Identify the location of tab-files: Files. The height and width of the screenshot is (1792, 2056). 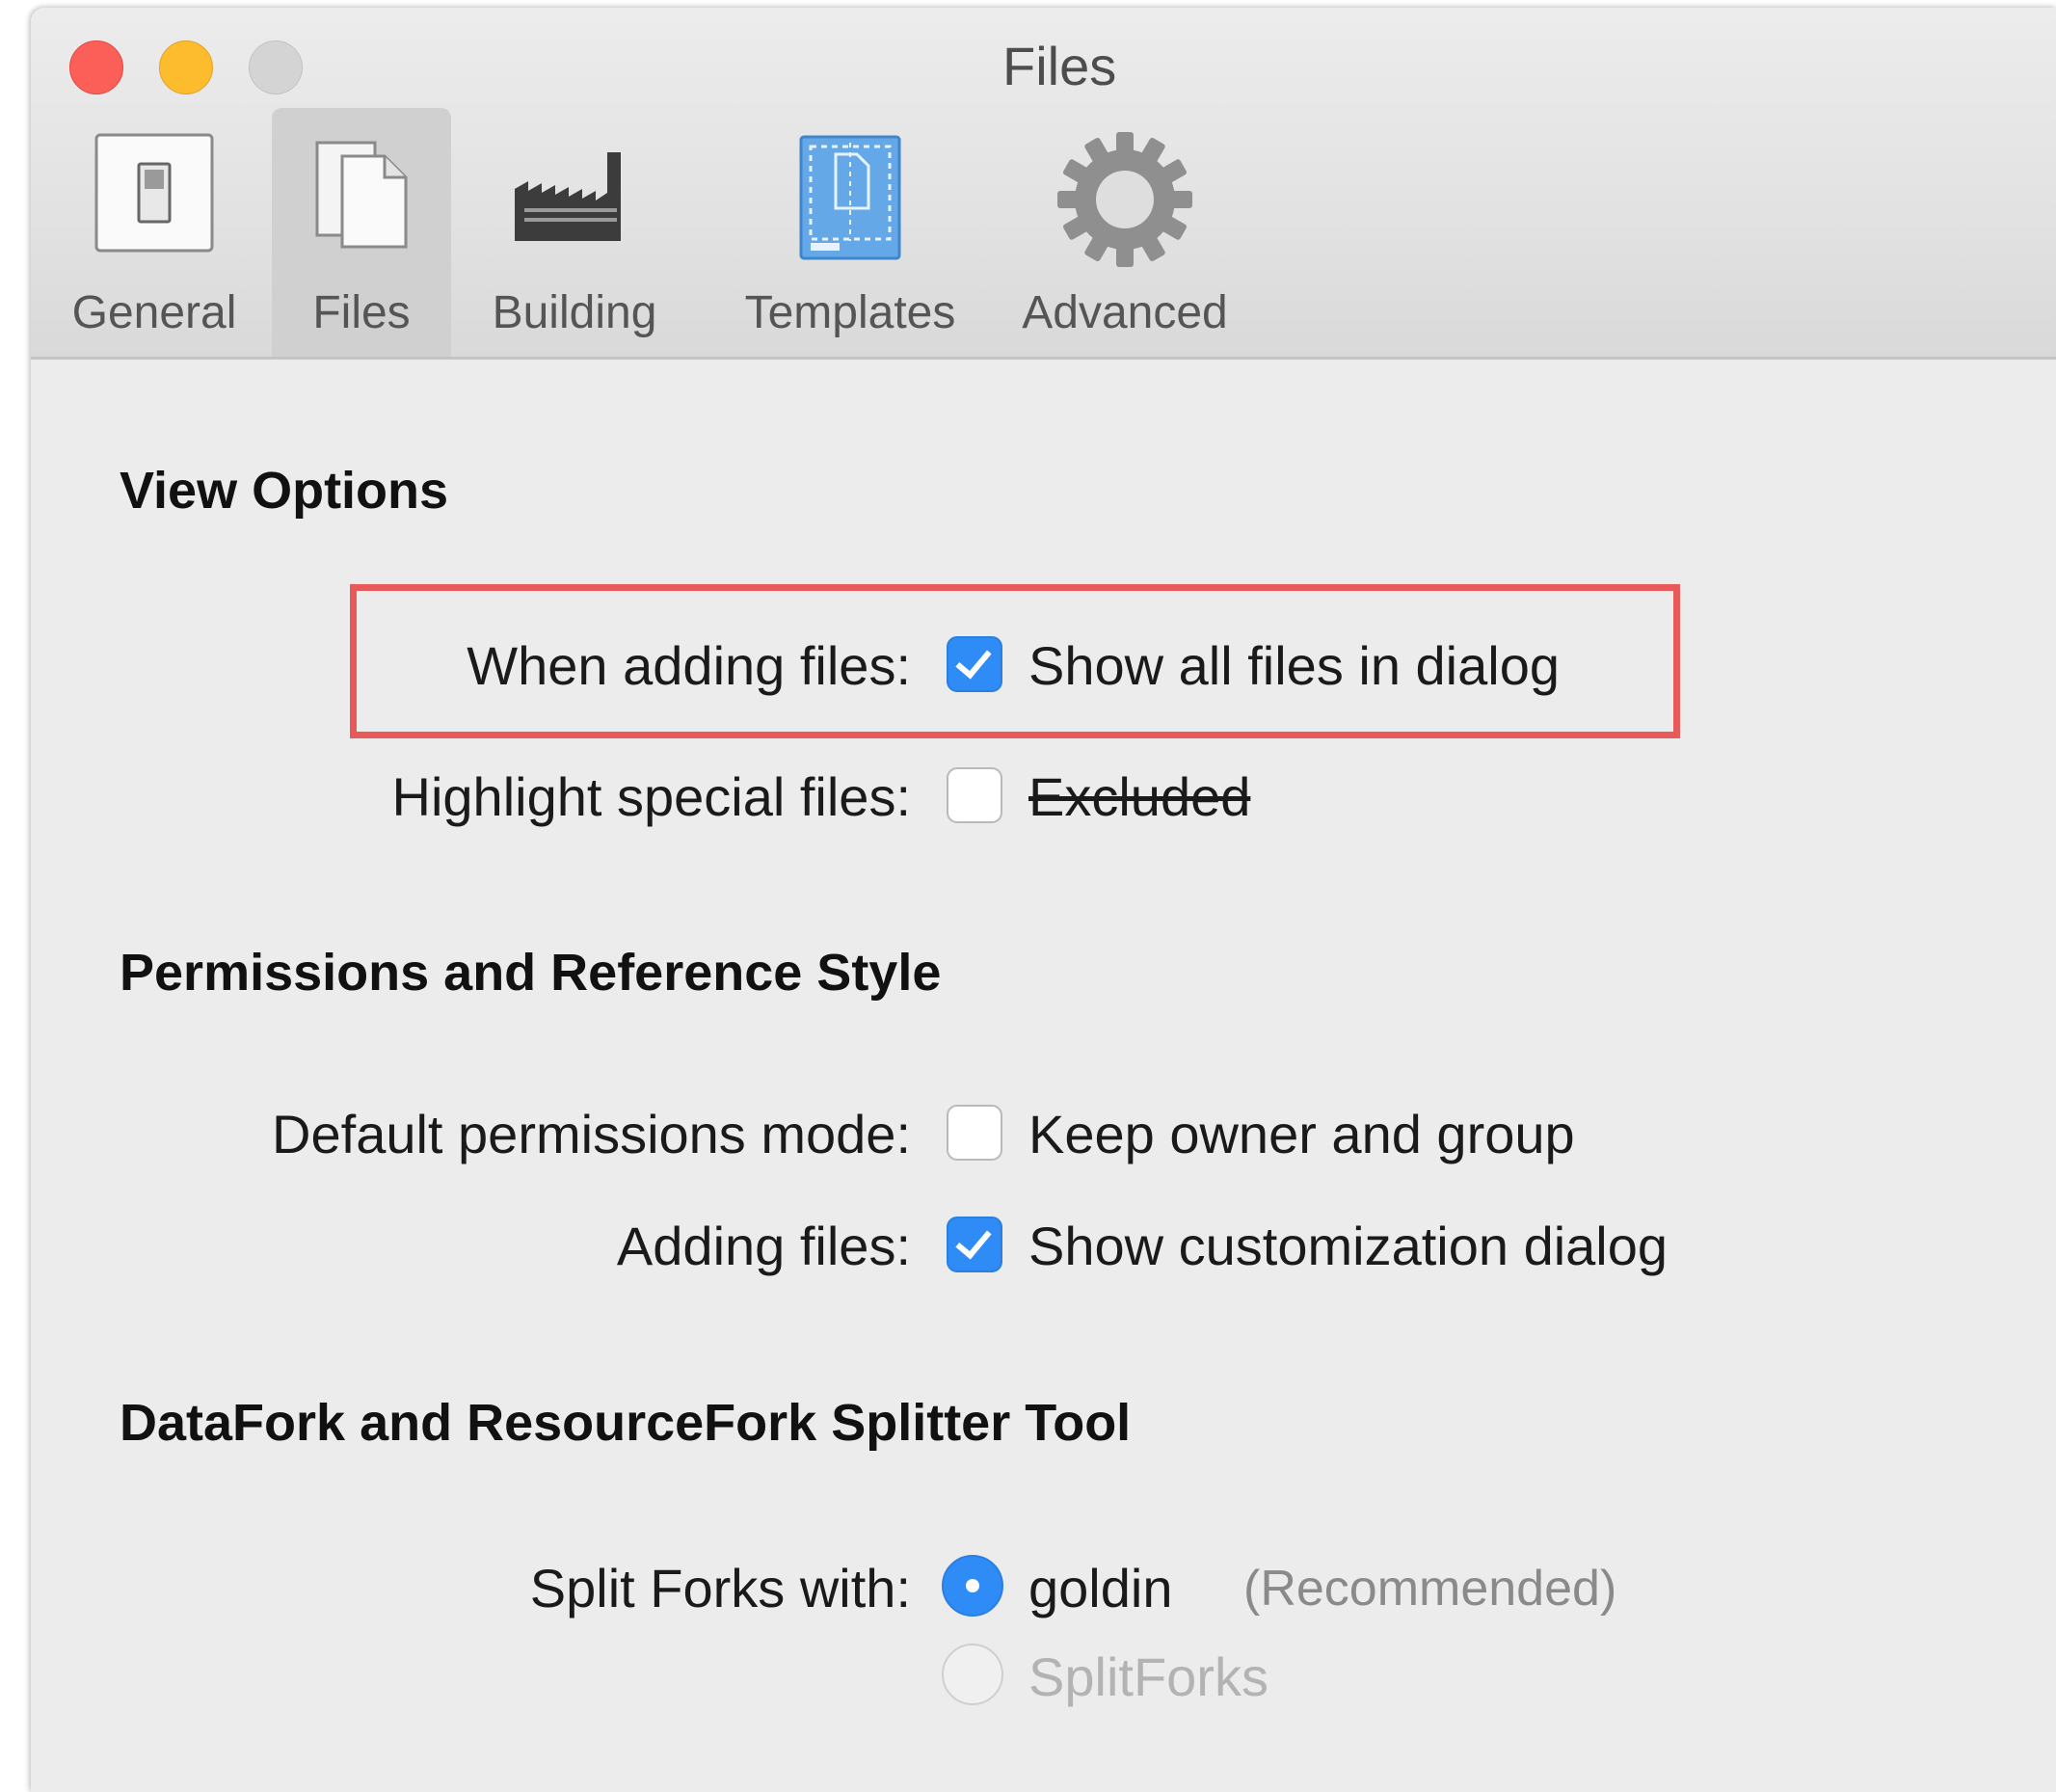
(361, 232).